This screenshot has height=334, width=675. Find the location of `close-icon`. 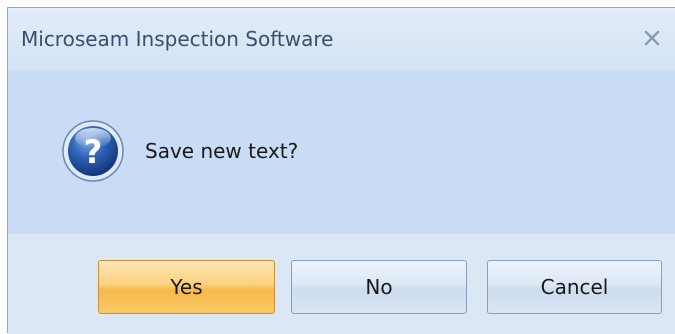

close-icon is located at coordinates (652, 38).